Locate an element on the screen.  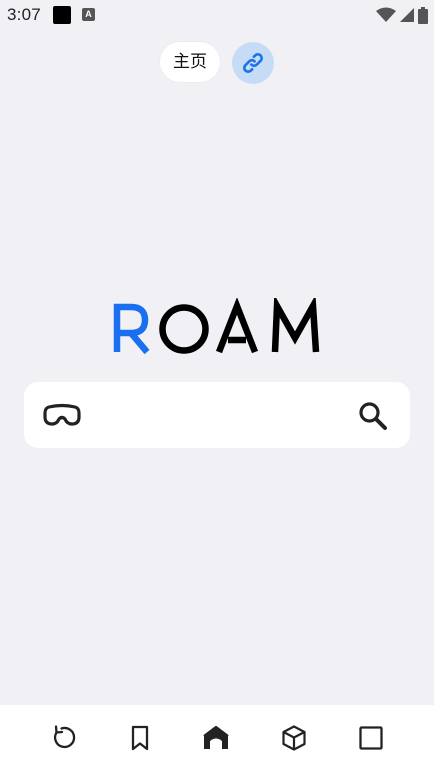
logo-letter-m is located at coordinates (295, 325).